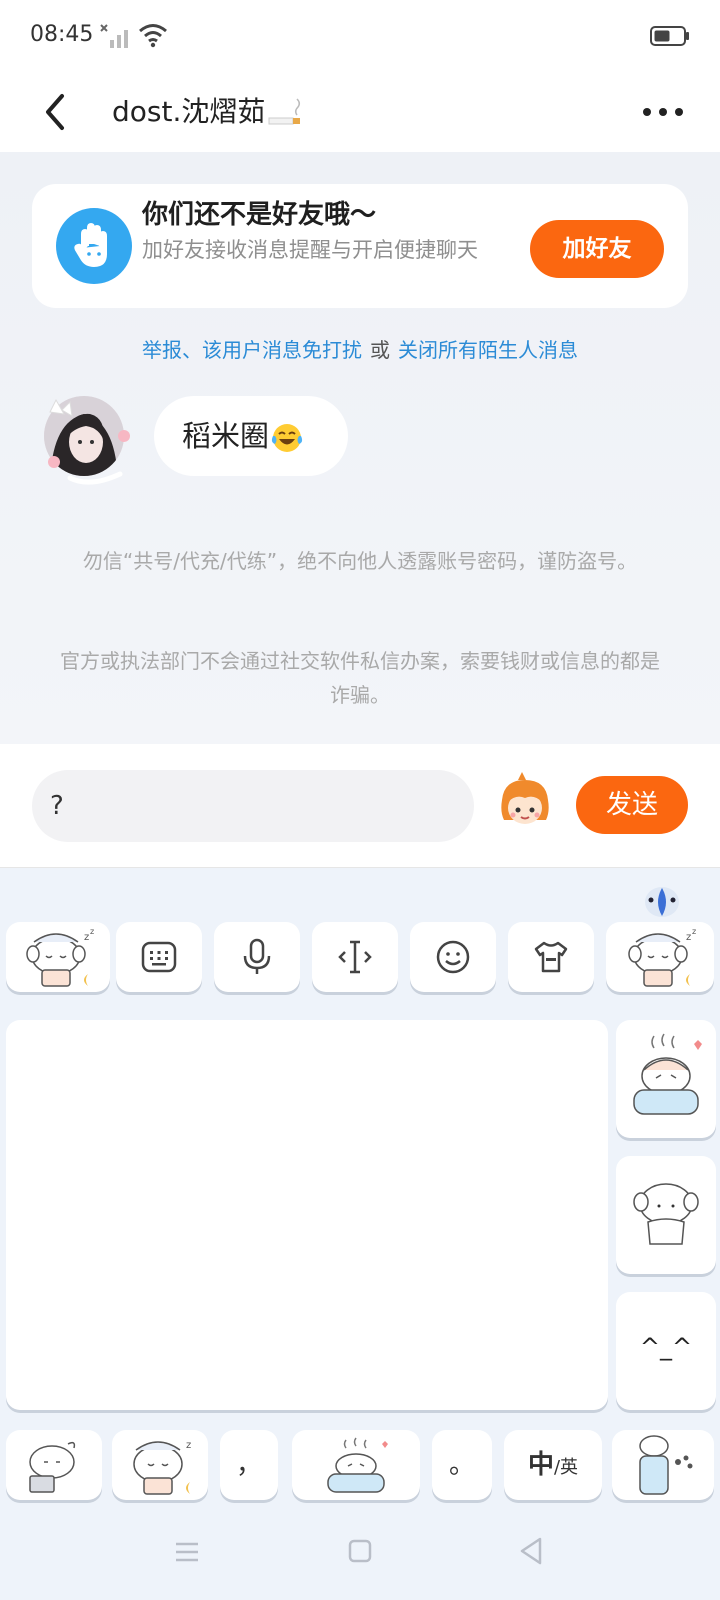 This screenshot has width=720, height=1600. What do you see at coordinates (86, 440) in the screenshot?
I see `contact-avatar` at bounding box center [86, 440].